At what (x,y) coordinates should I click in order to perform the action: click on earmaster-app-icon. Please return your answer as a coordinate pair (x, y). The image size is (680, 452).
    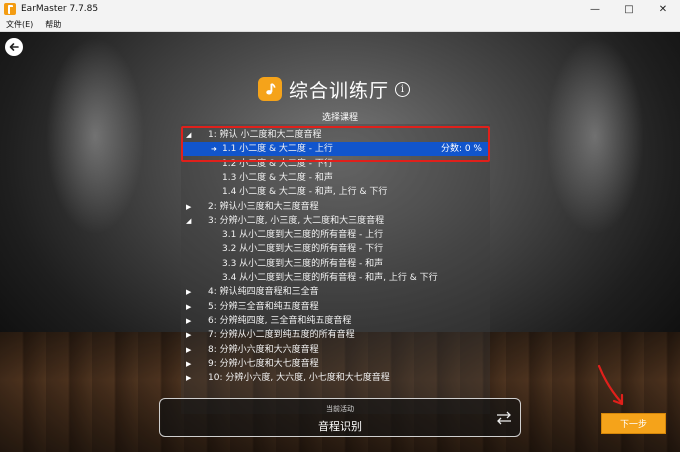
    Looking at the image, I should click on (10, 9).